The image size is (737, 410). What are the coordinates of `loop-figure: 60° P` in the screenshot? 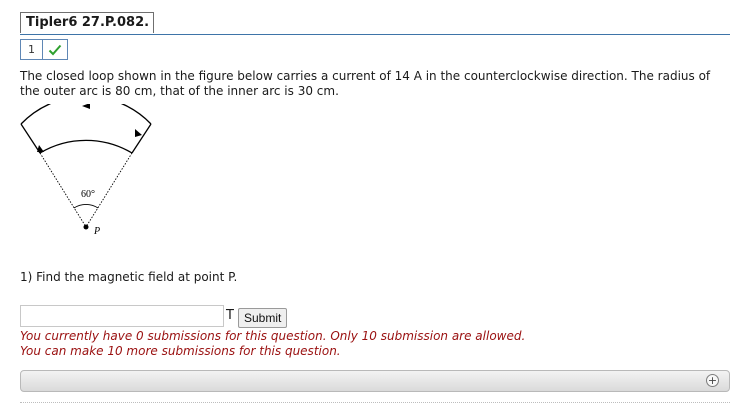 It's located at (88, 168).